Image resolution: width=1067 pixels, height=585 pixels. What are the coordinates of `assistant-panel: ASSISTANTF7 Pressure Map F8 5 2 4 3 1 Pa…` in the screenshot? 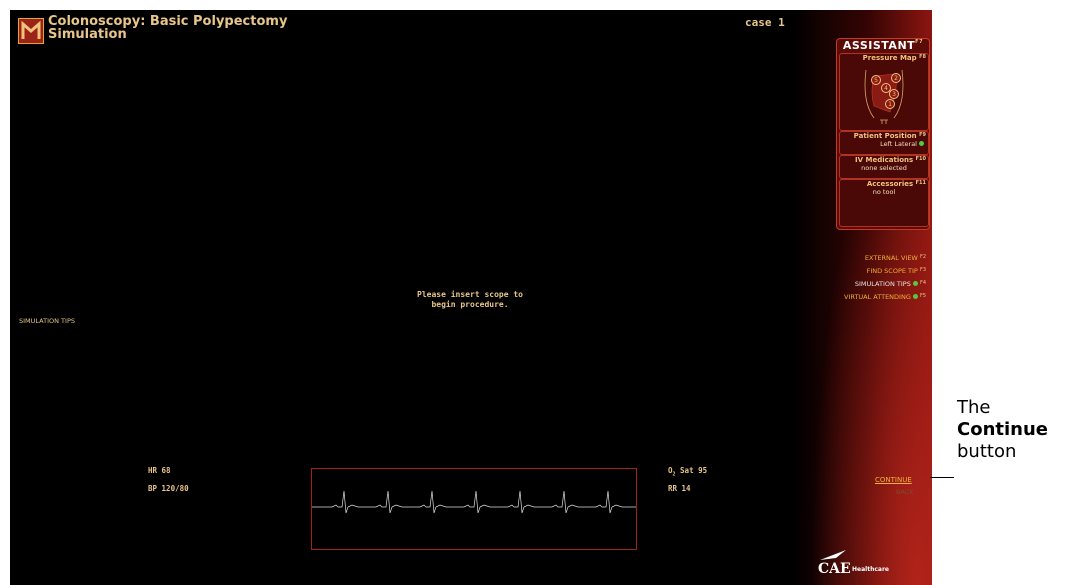 It's located at (883, 134).